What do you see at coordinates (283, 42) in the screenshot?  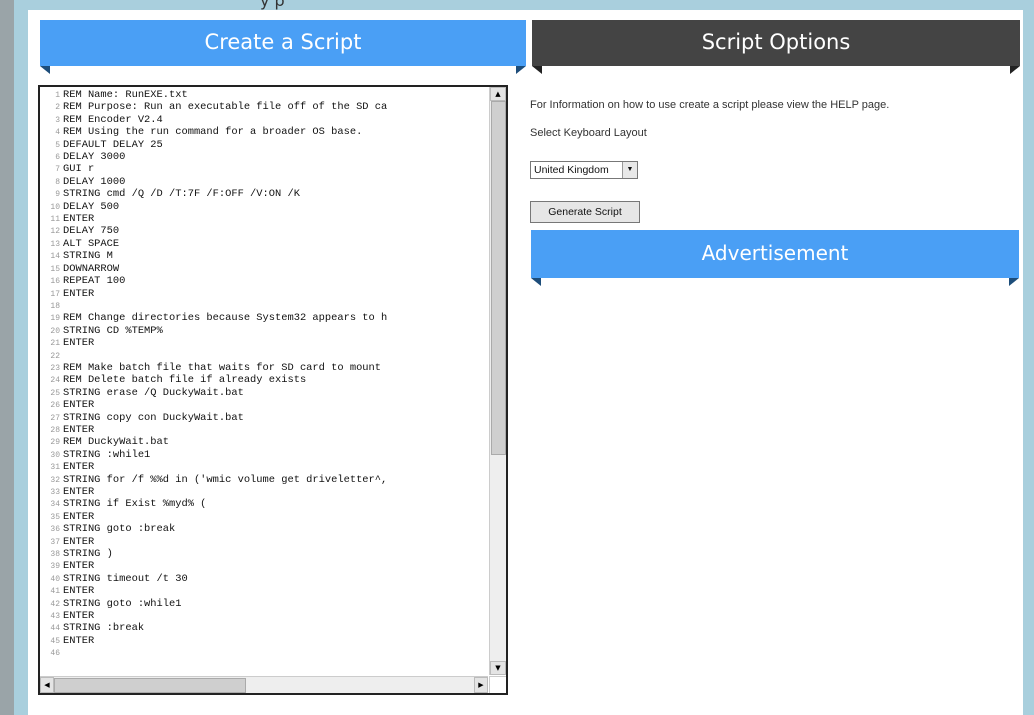 I see `create-script-title: Create a Script` at bounding box center [283, 42].